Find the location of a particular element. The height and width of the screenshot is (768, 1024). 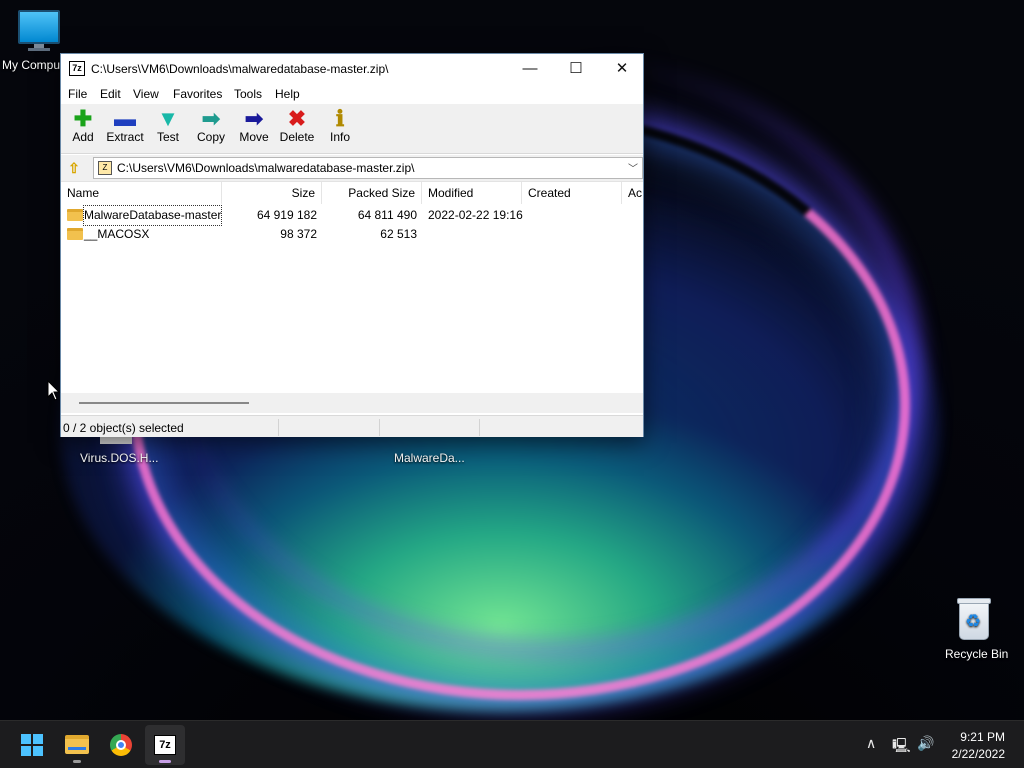

maximize-button: ☐ is located at coordinates (576, 69).